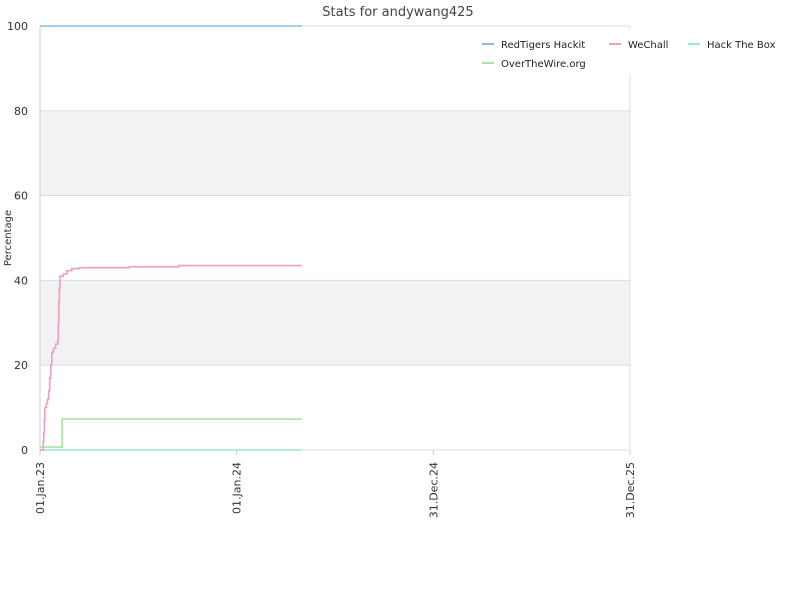  I want to click on x-axis-ticks: 01.Jan.23 01.Jan.24 31.Dec.24 31.Dec.25, so click(335, 484).